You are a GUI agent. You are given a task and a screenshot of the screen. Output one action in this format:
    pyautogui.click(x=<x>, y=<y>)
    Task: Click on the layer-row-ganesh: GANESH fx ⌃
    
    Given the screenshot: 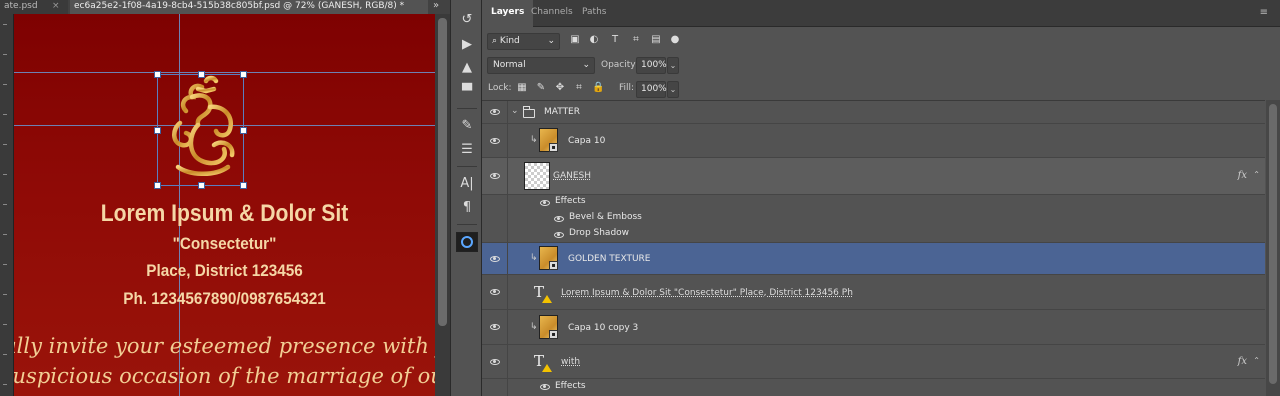 What is the action you would take?
    pyautogui.click(x=873, y=176)
    